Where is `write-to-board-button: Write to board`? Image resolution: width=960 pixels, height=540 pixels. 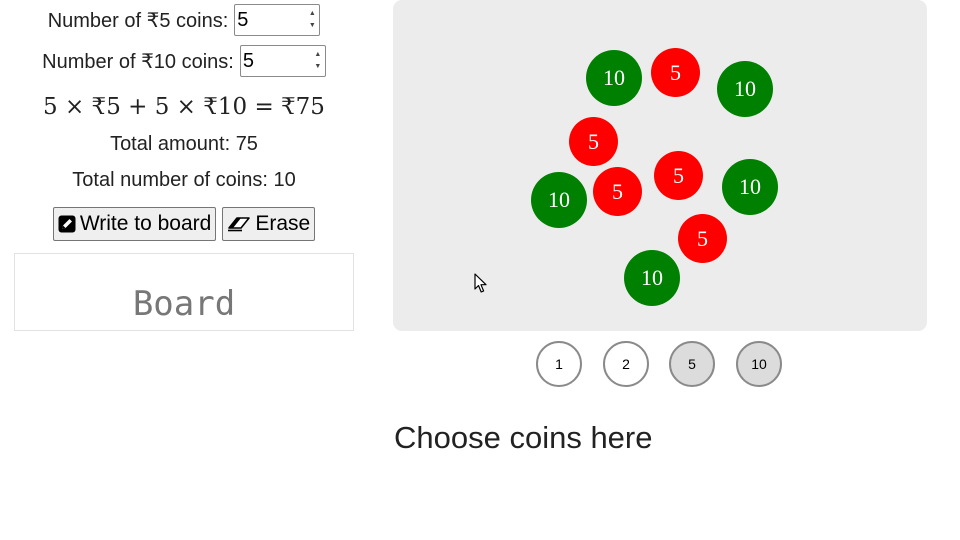 write-to-board-button: Write to board is located at coordinates (134, 224).